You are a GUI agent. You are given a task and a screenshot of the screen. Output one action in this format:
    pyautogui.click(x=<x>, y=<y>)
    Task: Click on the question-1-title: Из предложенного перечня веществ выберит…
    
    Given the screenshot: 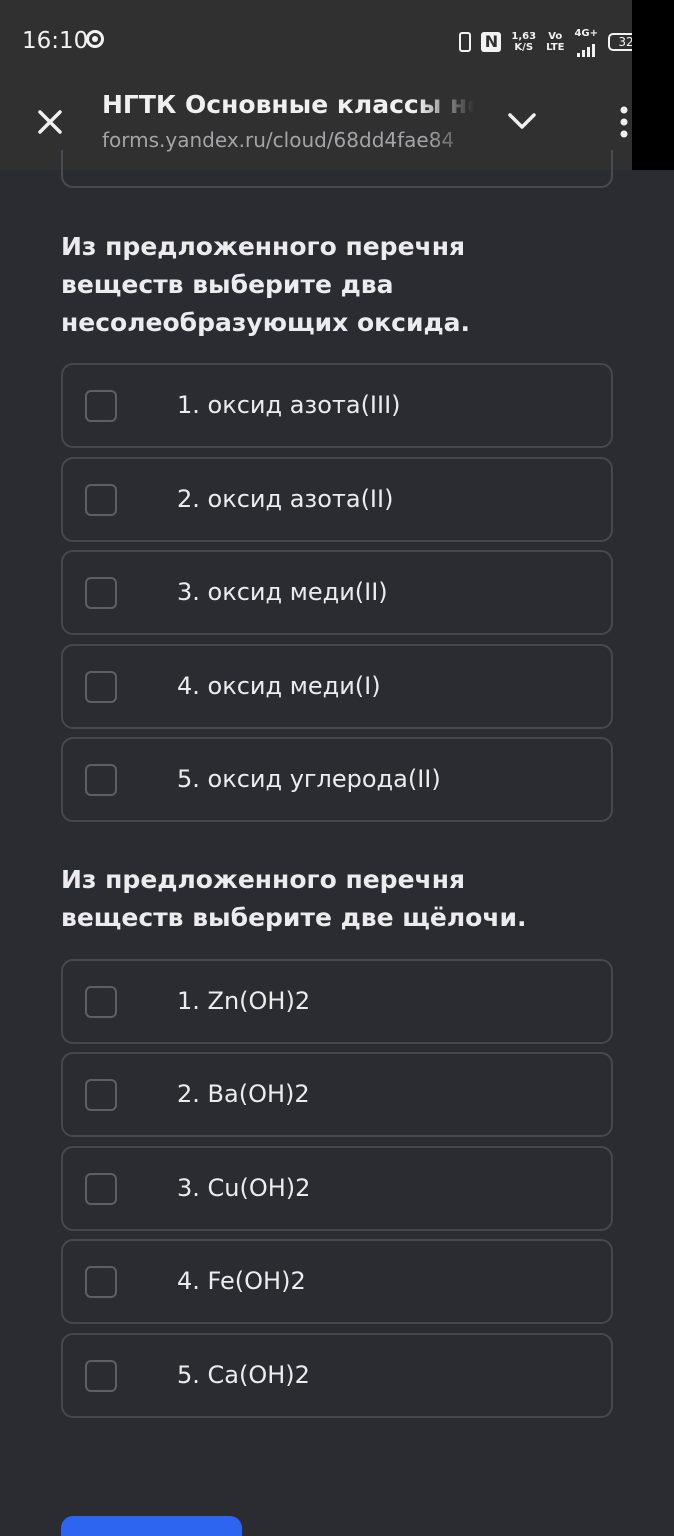 What is the action you would take?
    pyautogui.click(x=266, y=284)
    